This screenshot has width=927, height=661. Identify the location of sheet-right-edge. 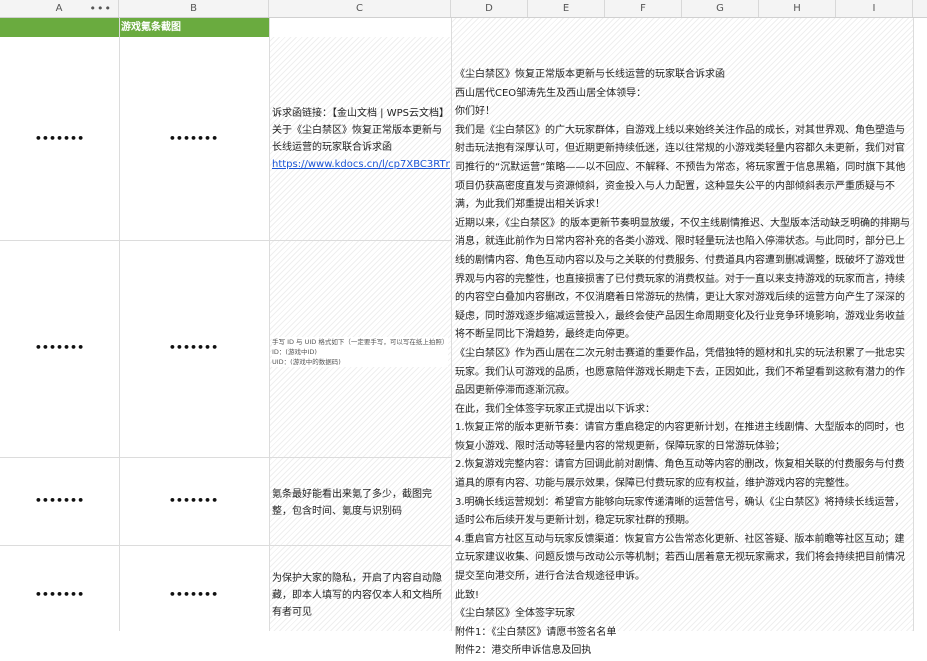
(920, 324).